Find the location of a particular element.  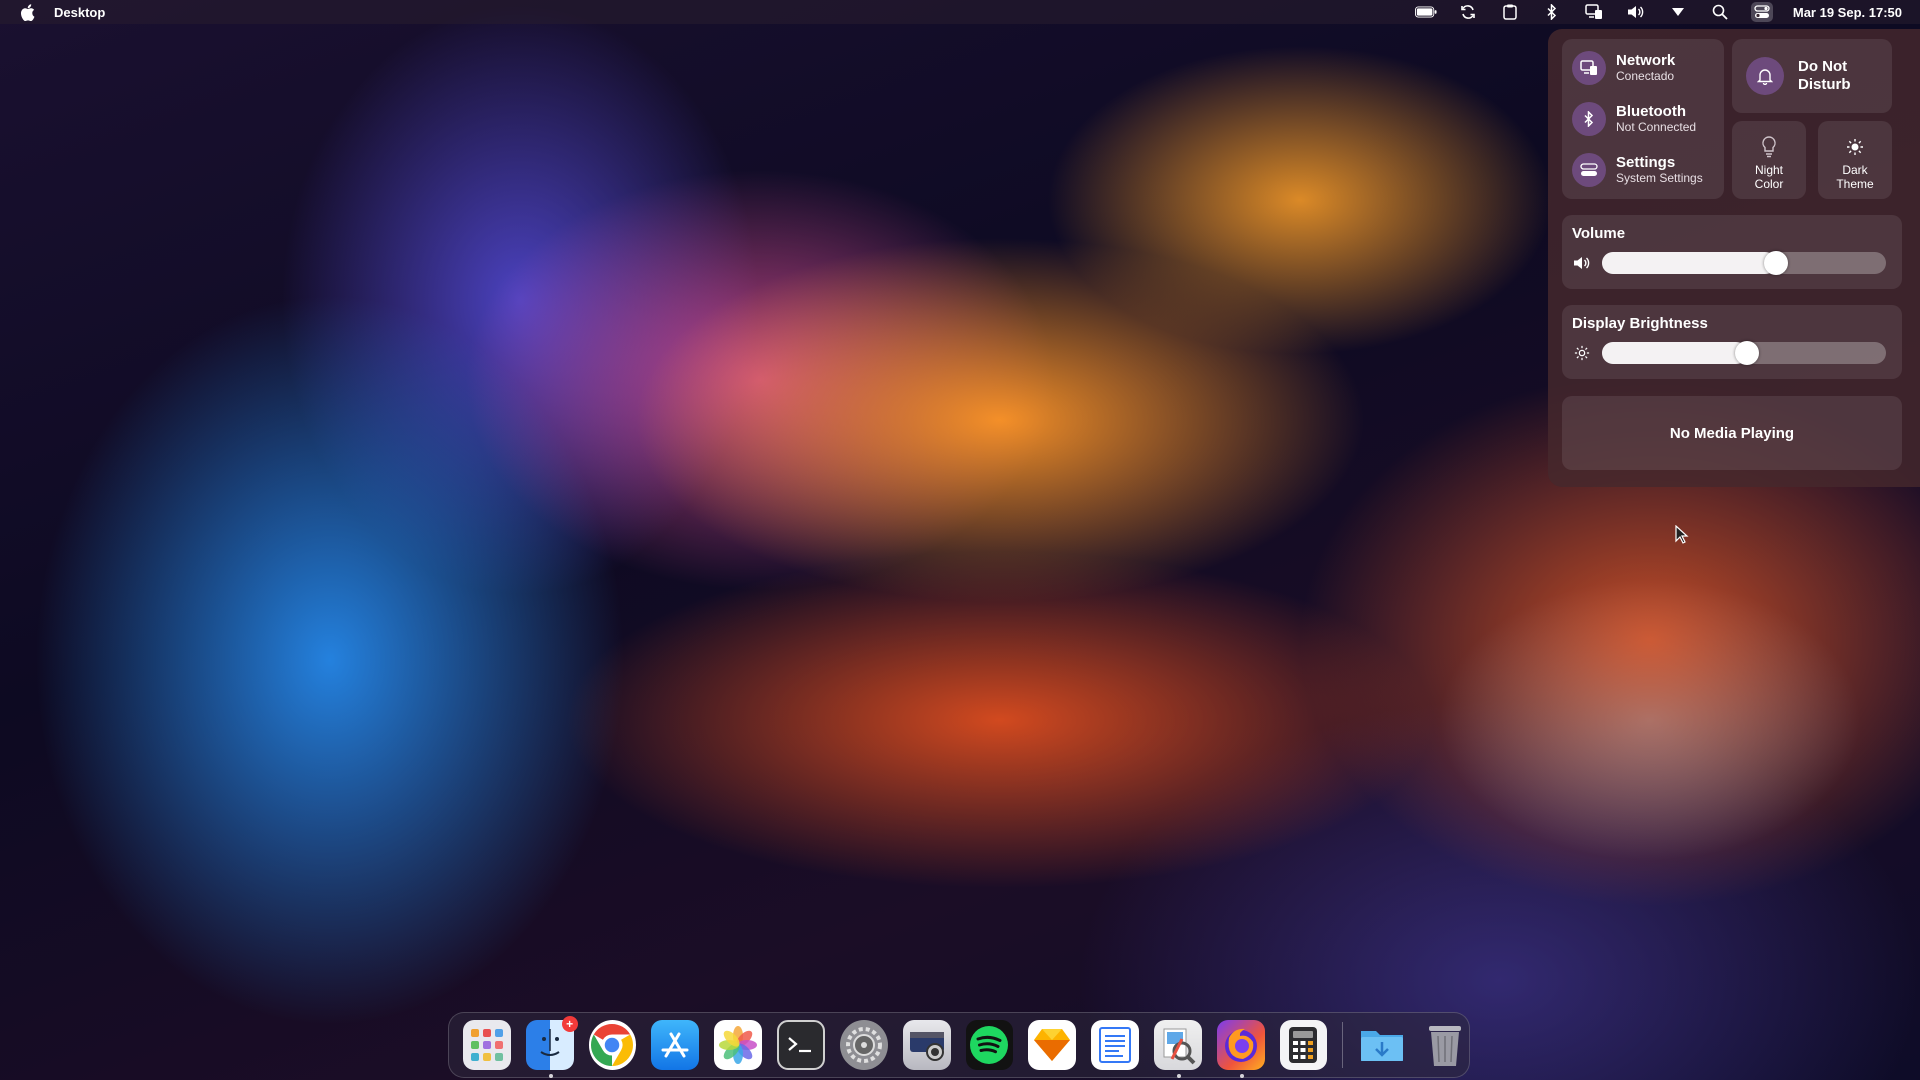

dock-firefox is located at coordinates (1240, 1049).